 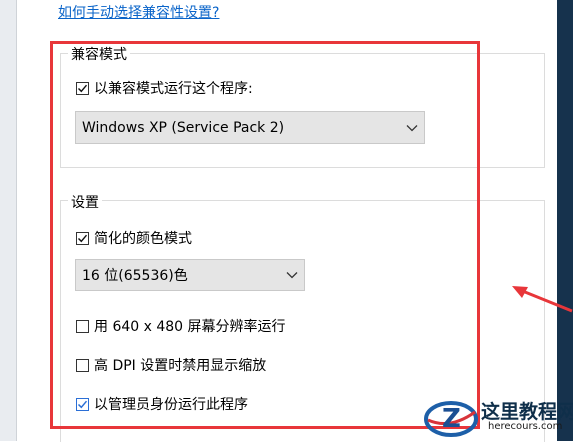 What do you see at coordinates (135, 276) in the screenshot?
I see `color-mode-select-value: 16 位(65536)色` at bounding box center [135, 276].